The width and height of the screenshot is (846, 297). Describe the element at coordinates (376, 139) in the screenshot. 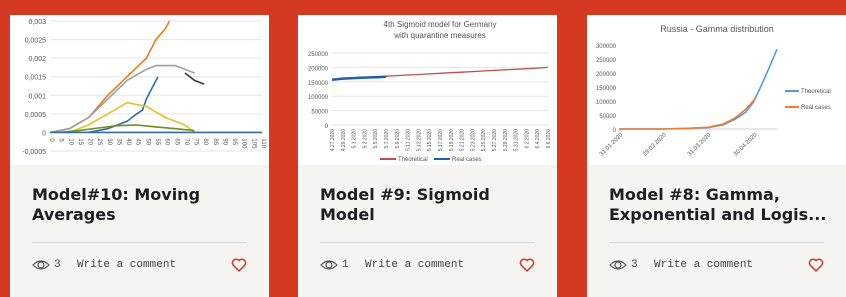

I see `x-tick-label: 5.5.2020` at that location.